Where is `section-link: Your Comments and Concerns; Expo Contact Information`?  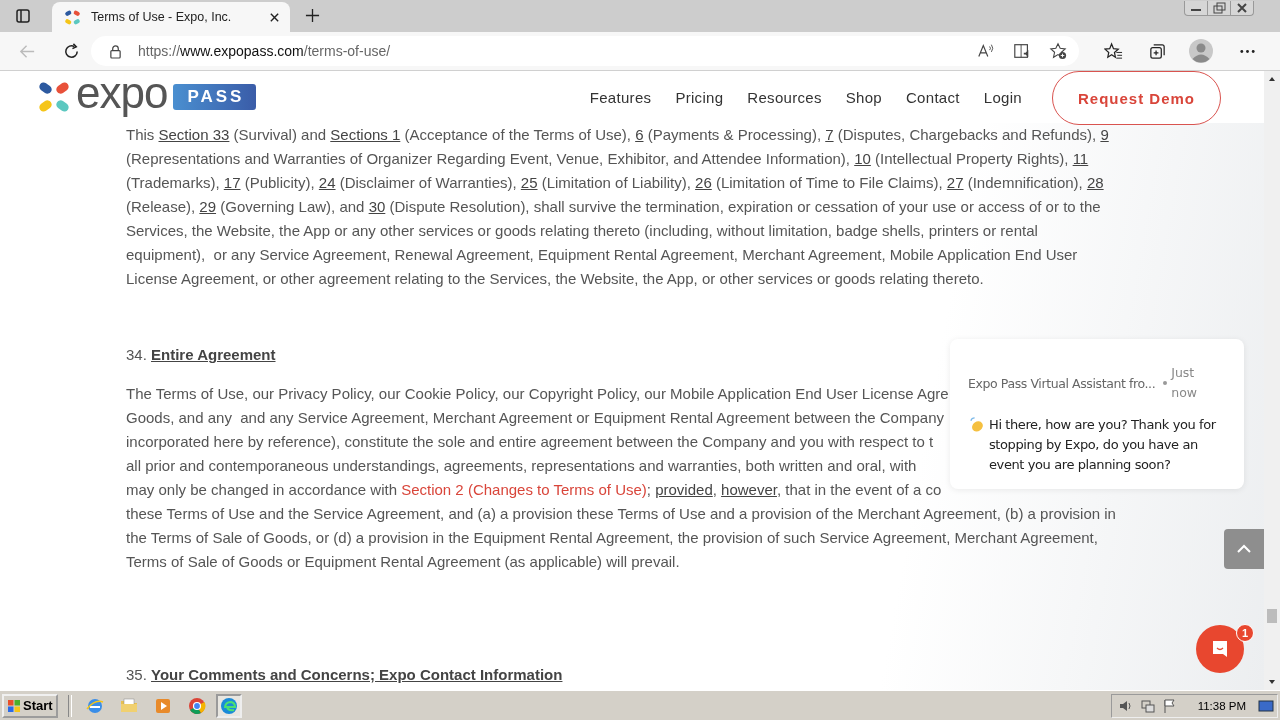 section-link: Your Comments and Concerns; Expo Contact Information is located at coordinates (357, 674).